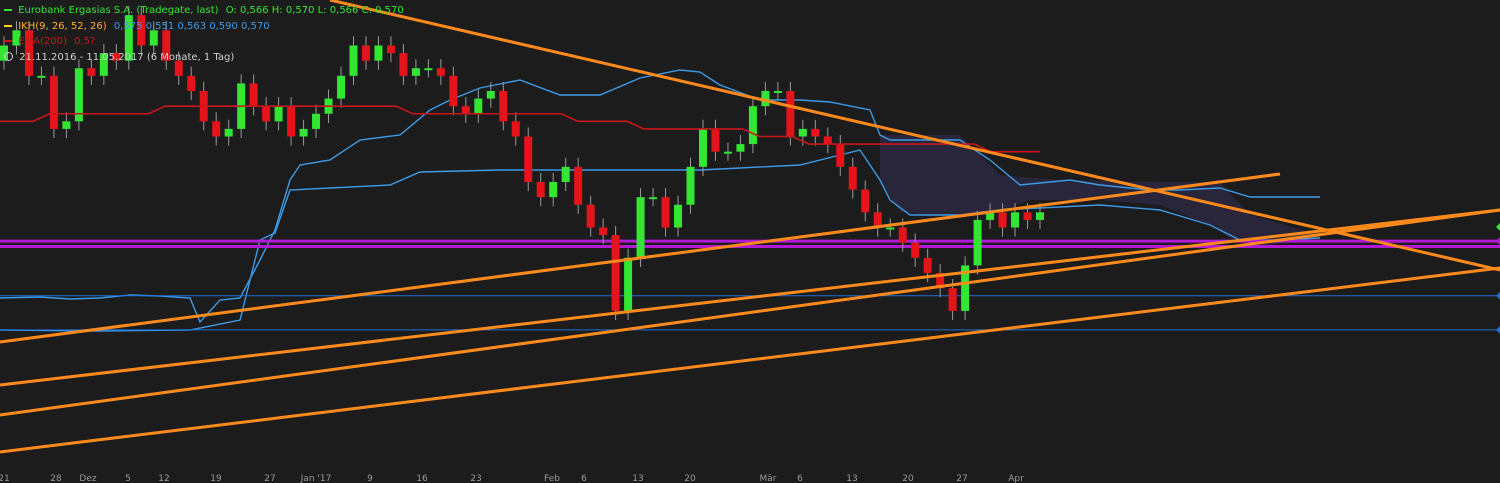 The width and height of the screenshot is (1500, 483). What do you see at coordinates (8, 41) in the screenshot?
I see `ema-marker-icon` at bounding box center [8, 41].